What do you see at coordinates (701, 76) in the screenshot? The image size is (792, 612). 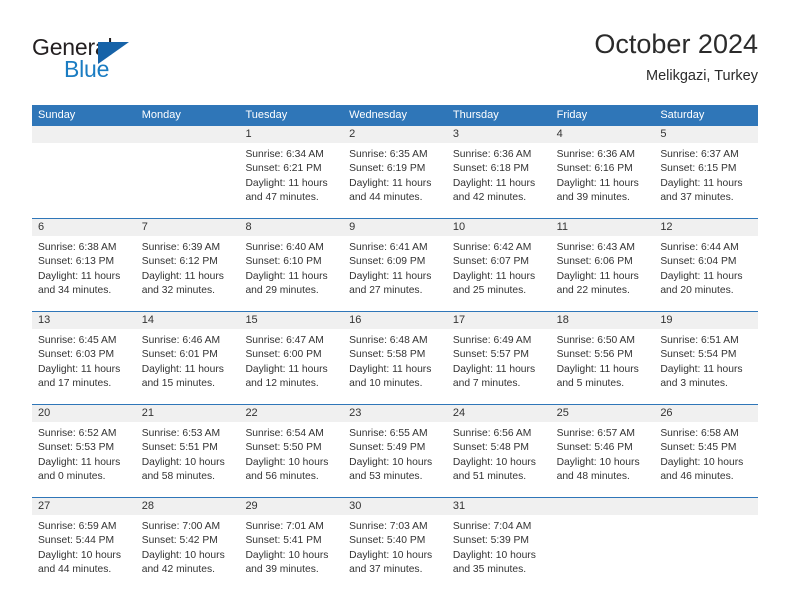 I see `page-subtitle: Melikgazi, Turkey` at bounding box center [701, 76].